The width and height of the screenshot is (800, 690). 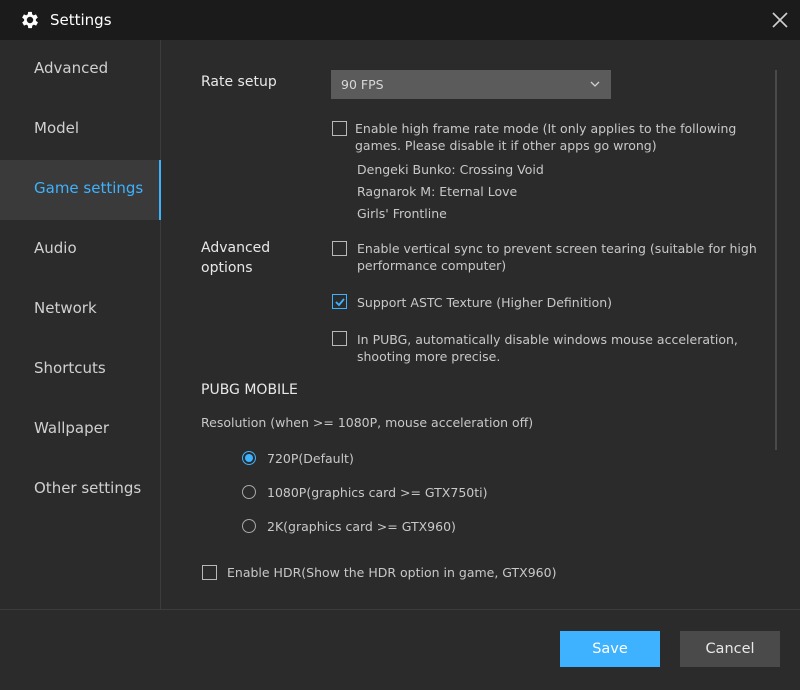 I want to click on checkmark-icon, so click(x=340, y=302).